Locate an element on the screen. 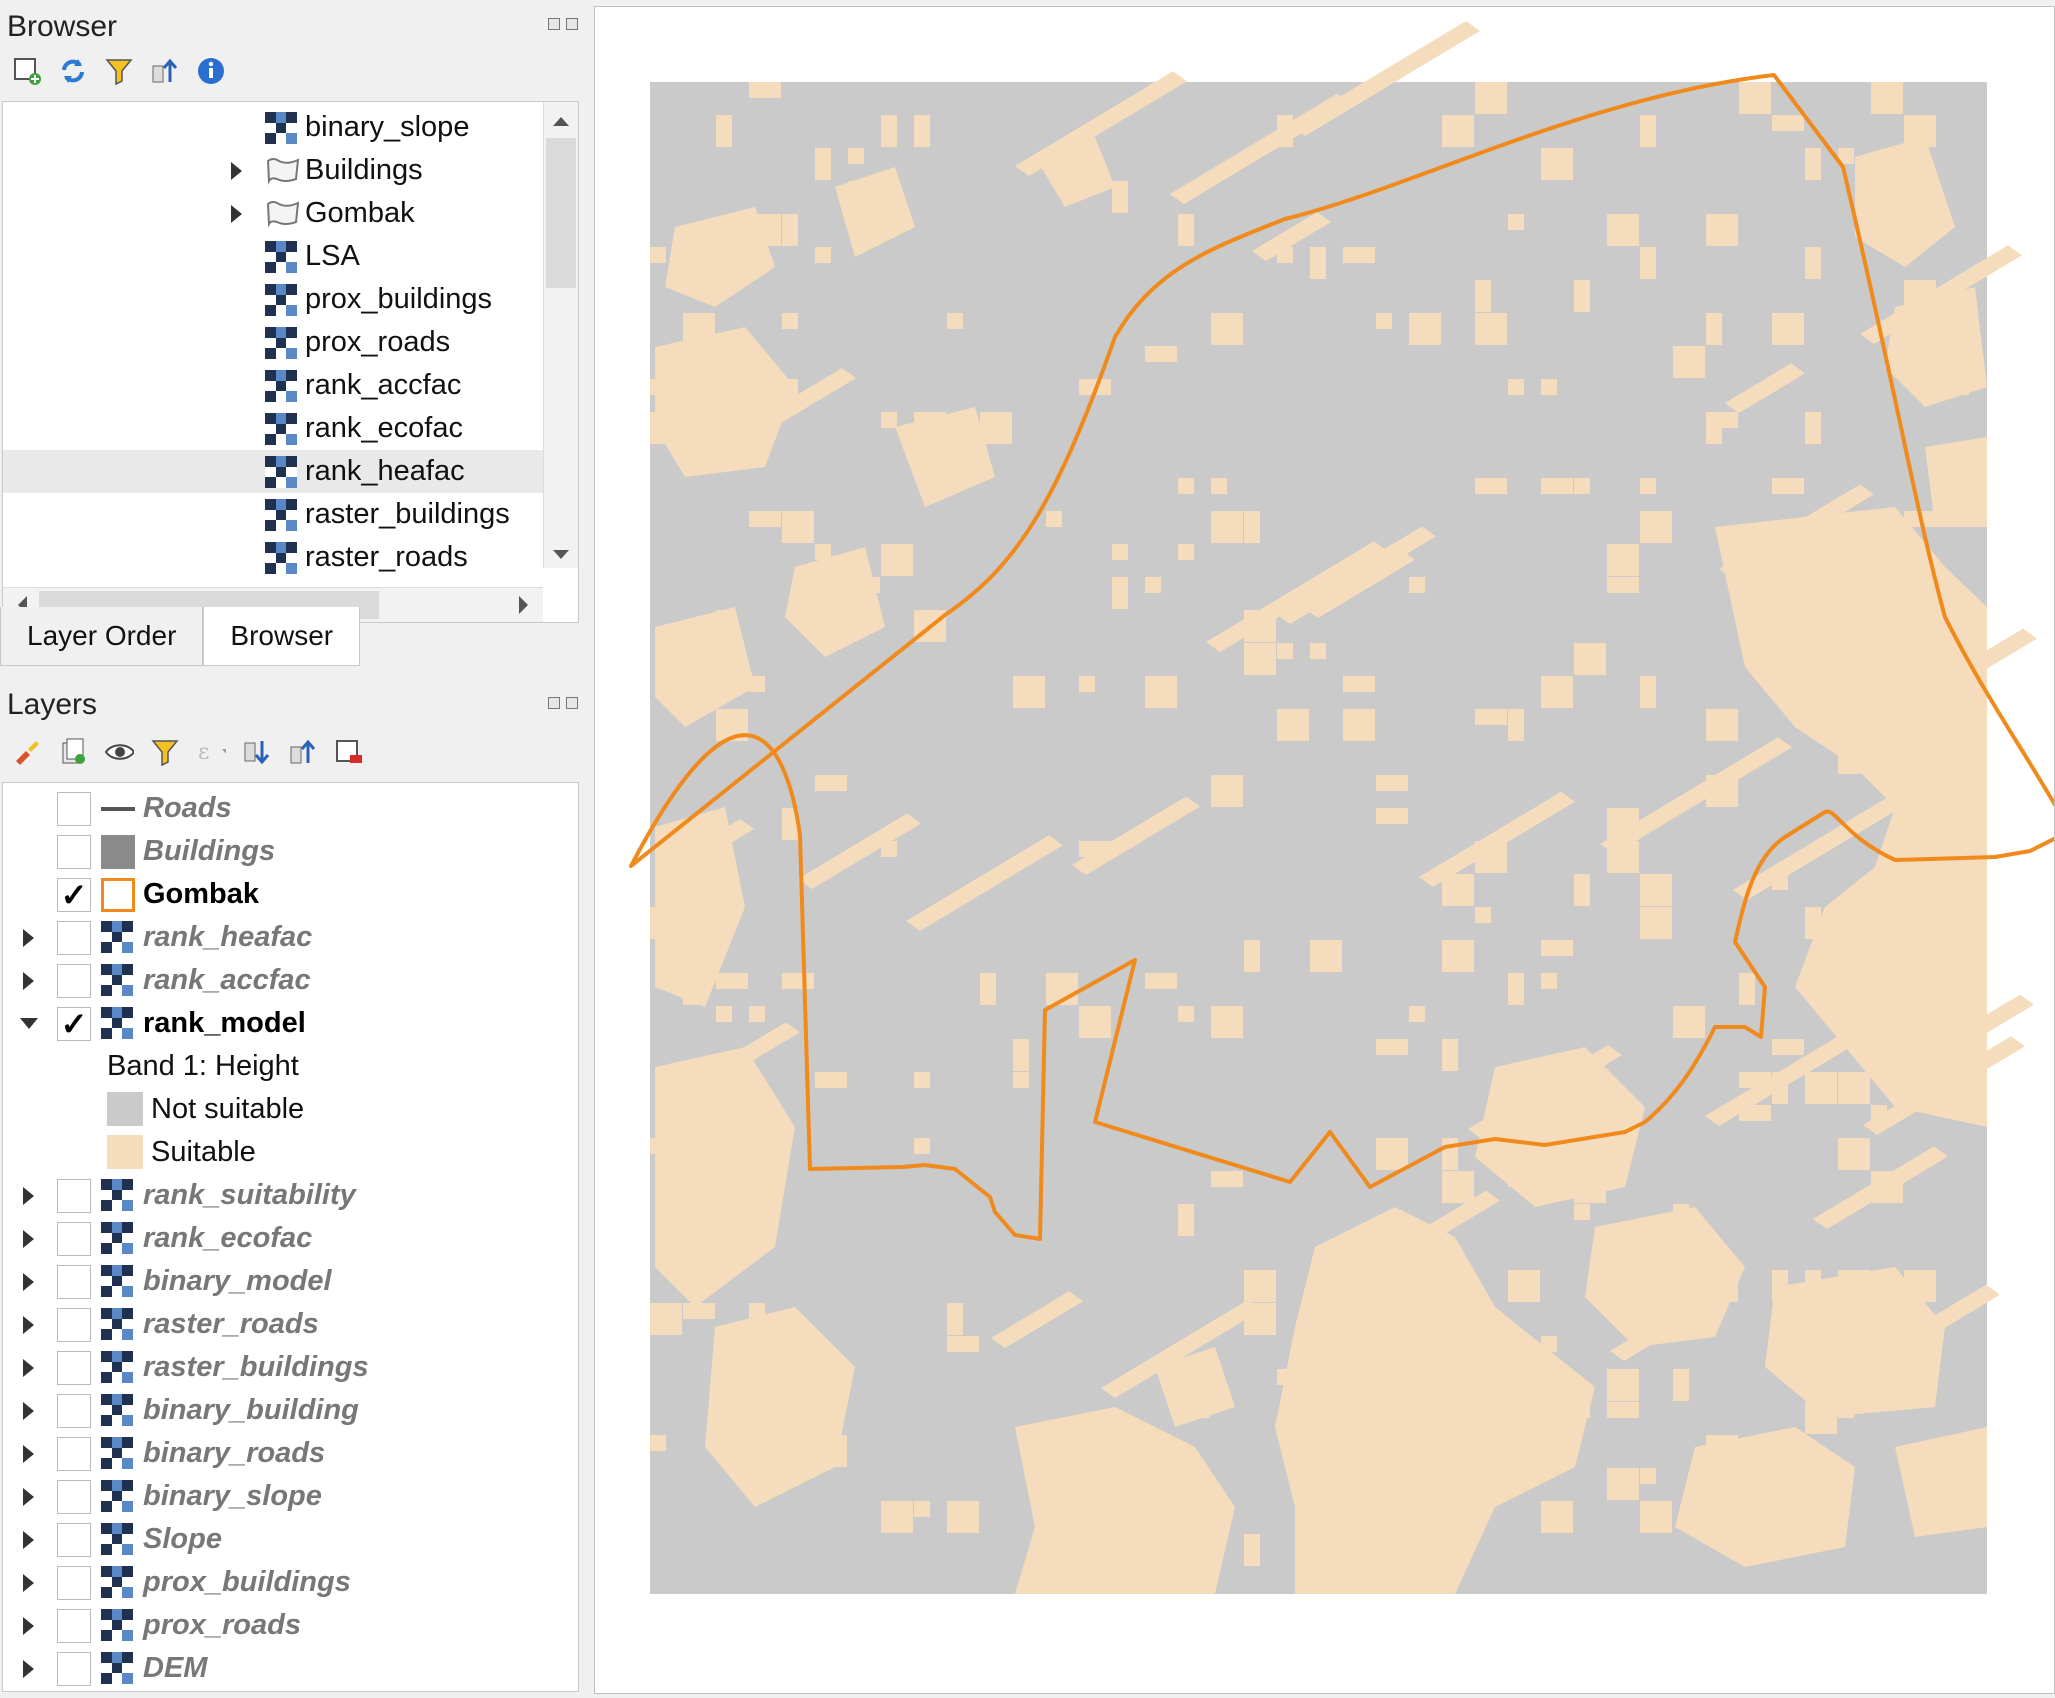  layer-item: Slope is located at coordinates (288, 1539).